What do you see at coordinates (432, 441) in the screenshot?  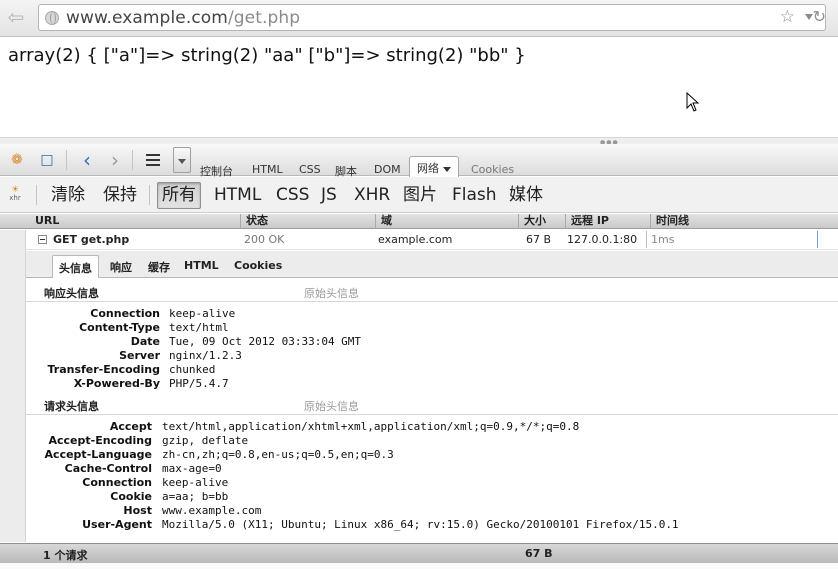 I see `header-row: Accept-Encoding gzip, deflate` at bounding box center [432, 441].